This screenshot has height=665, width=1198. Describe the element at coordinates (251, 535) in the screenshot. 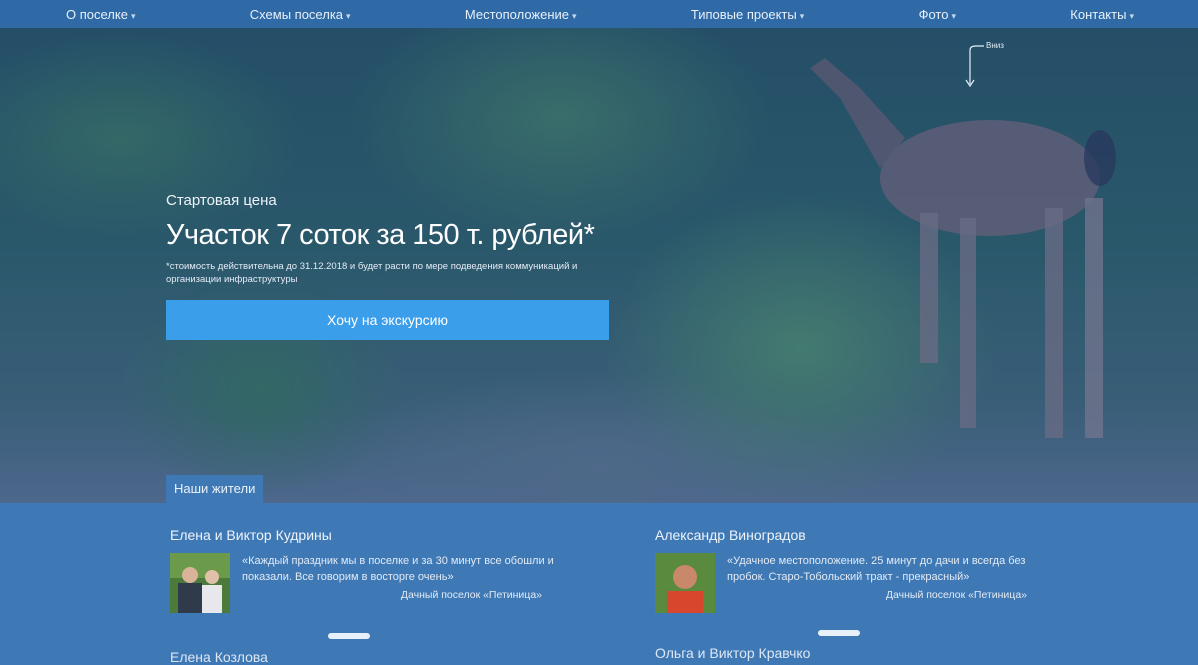

I see `review-author: Елена и Виктор Кудрины` at that location.